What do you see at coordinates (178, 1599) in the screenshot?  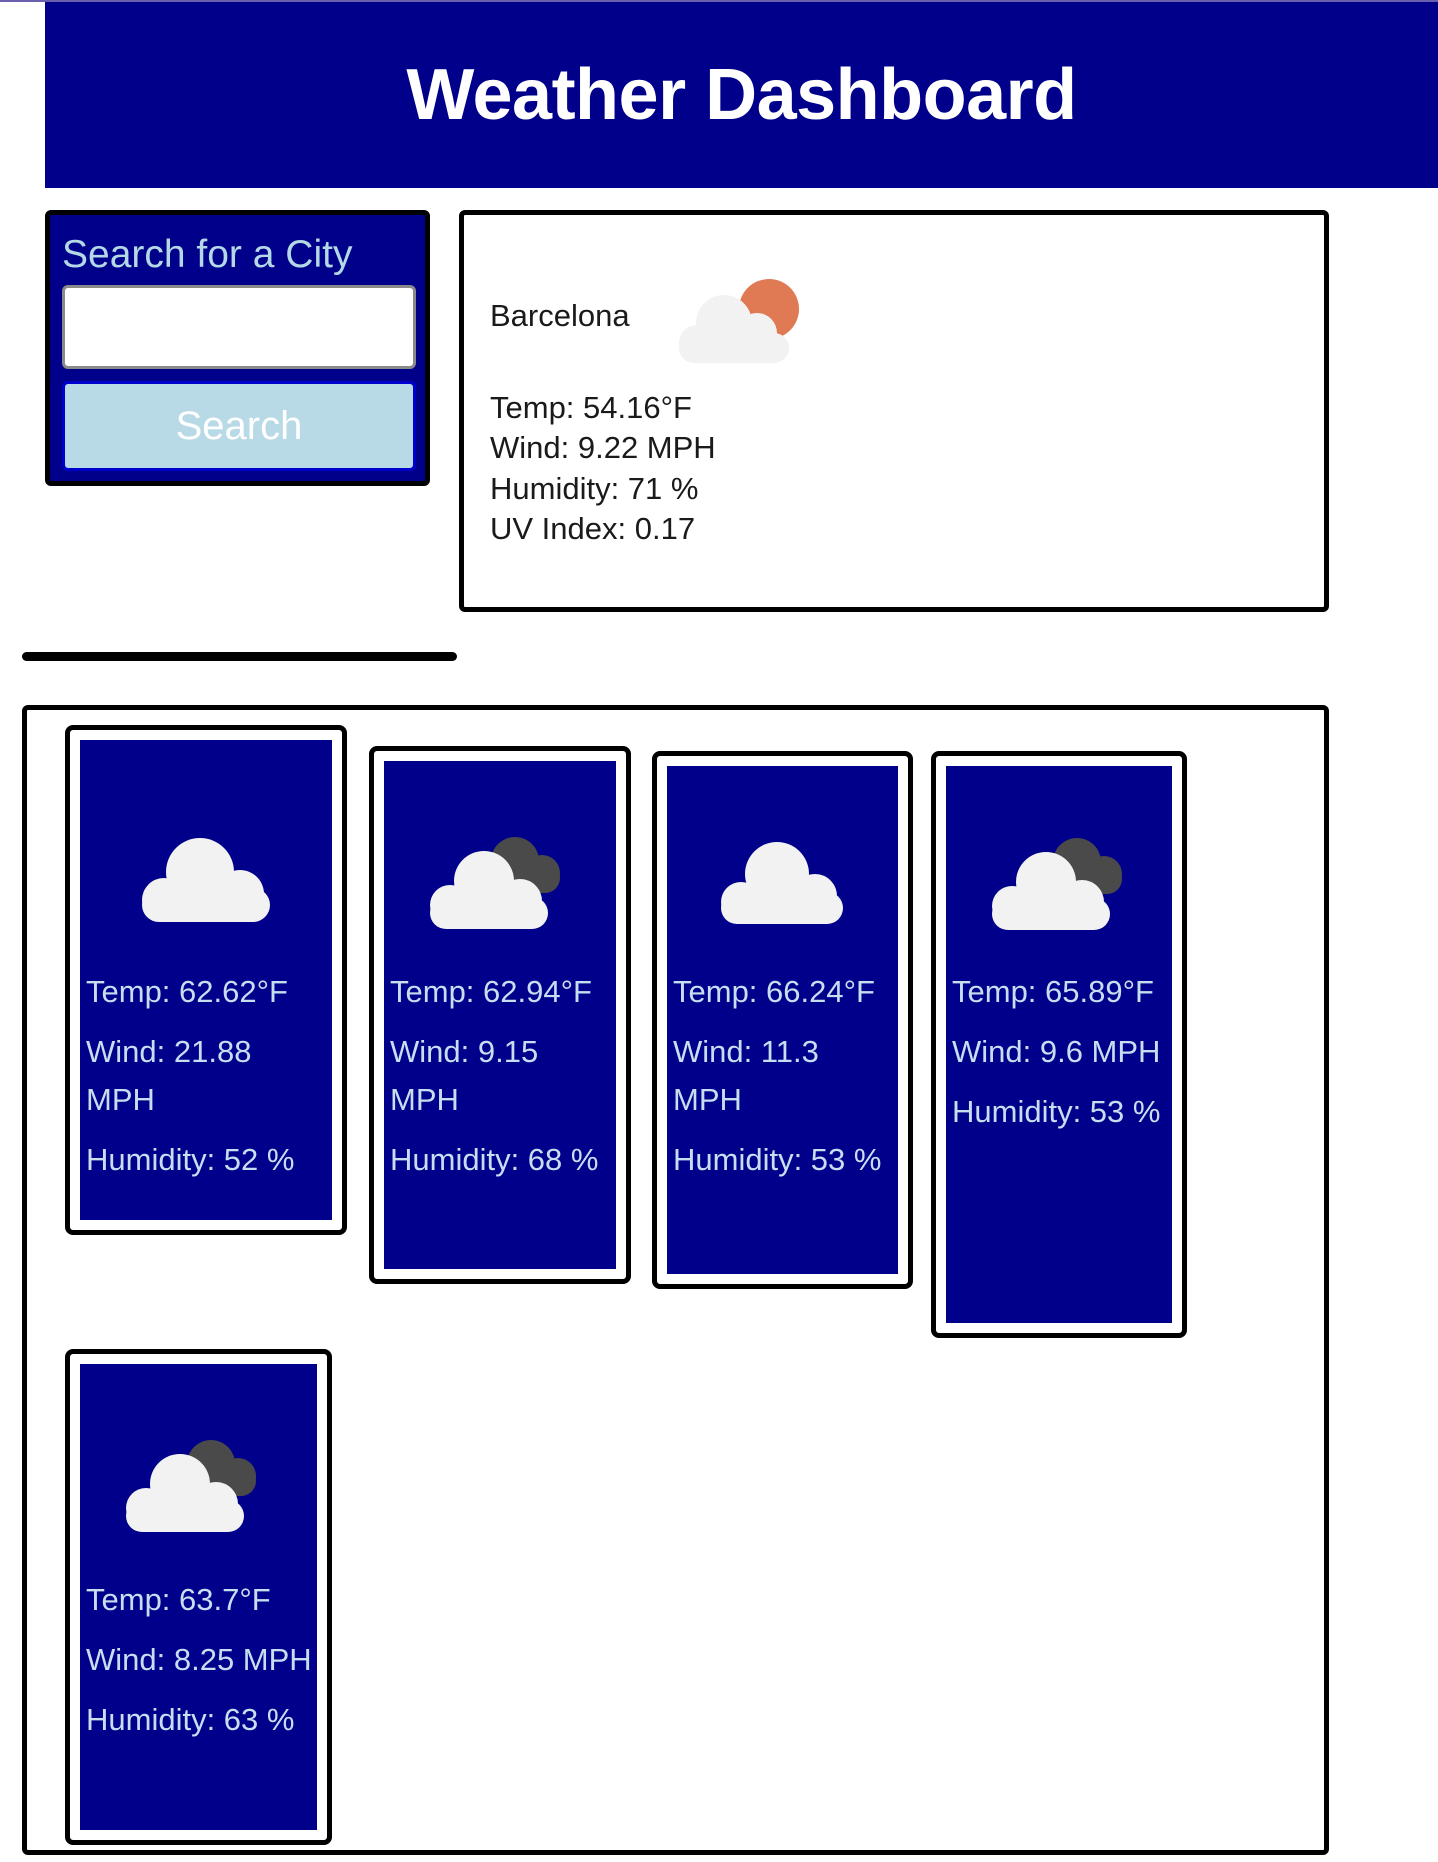 I see `forecast-temp: Temp: 63.7°F` at bounding box center [178, 1599].